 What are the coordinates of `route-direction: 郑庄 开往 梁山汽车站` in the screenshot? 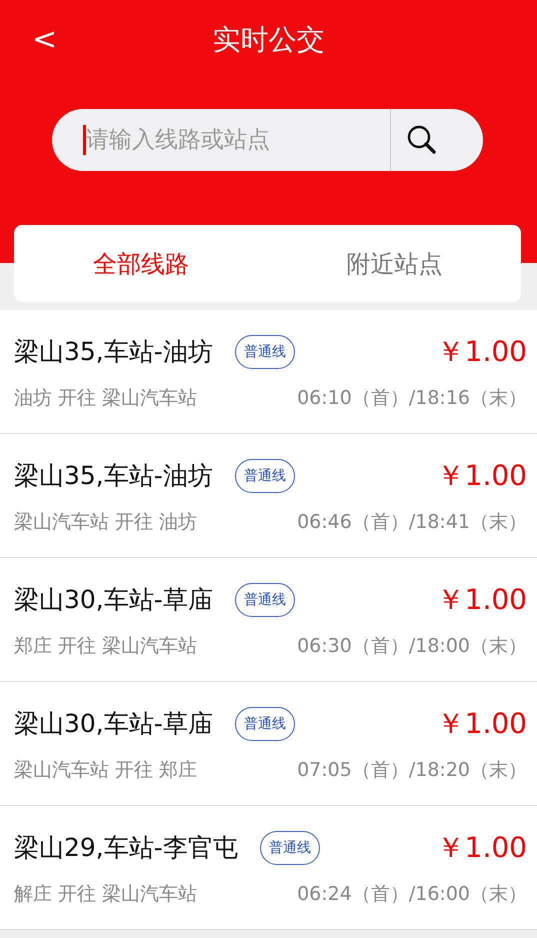 It's located at (106, 646).